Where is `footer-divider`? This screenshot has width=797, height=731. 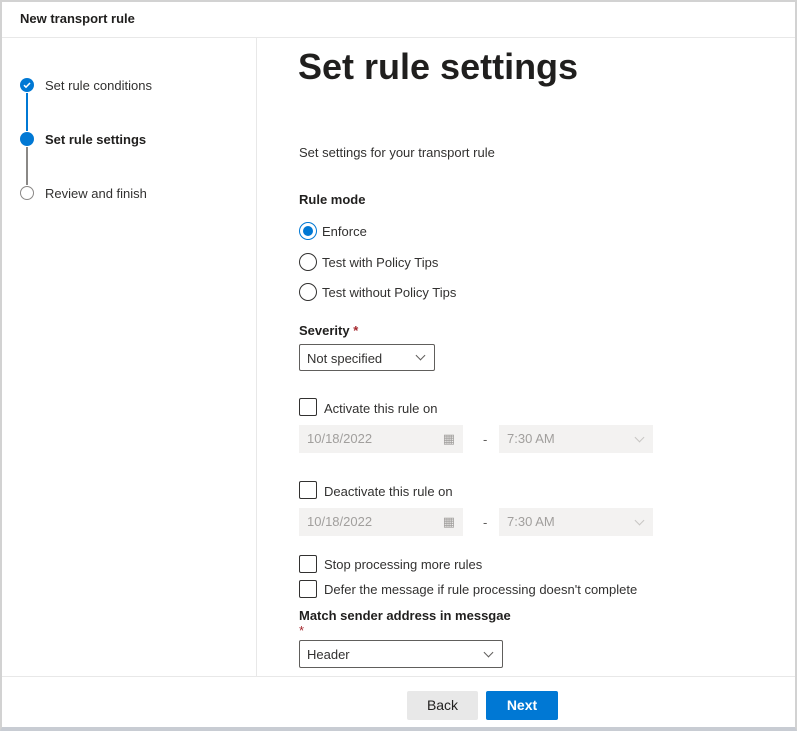
footer-divider is located at coordinates (398, 676).